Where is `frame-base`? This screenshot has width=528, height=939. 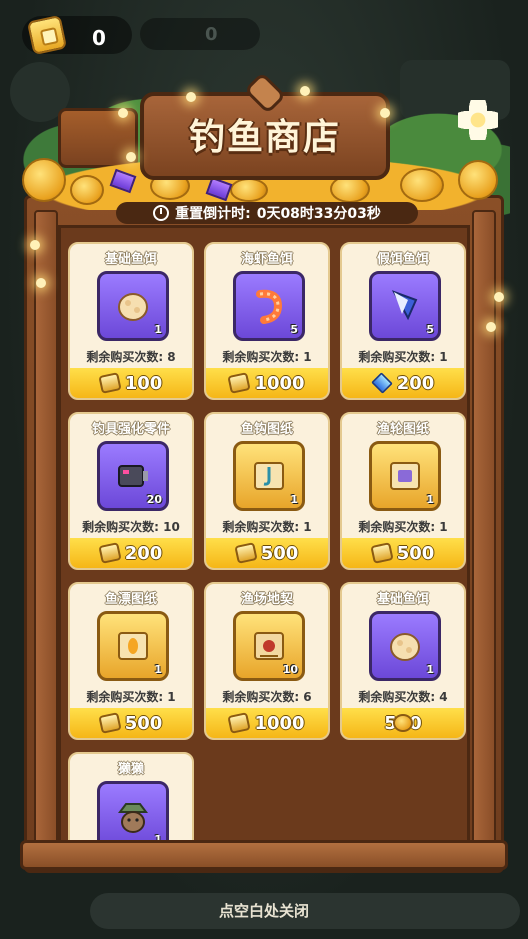
frame-base is located at coordinates (264, 855).